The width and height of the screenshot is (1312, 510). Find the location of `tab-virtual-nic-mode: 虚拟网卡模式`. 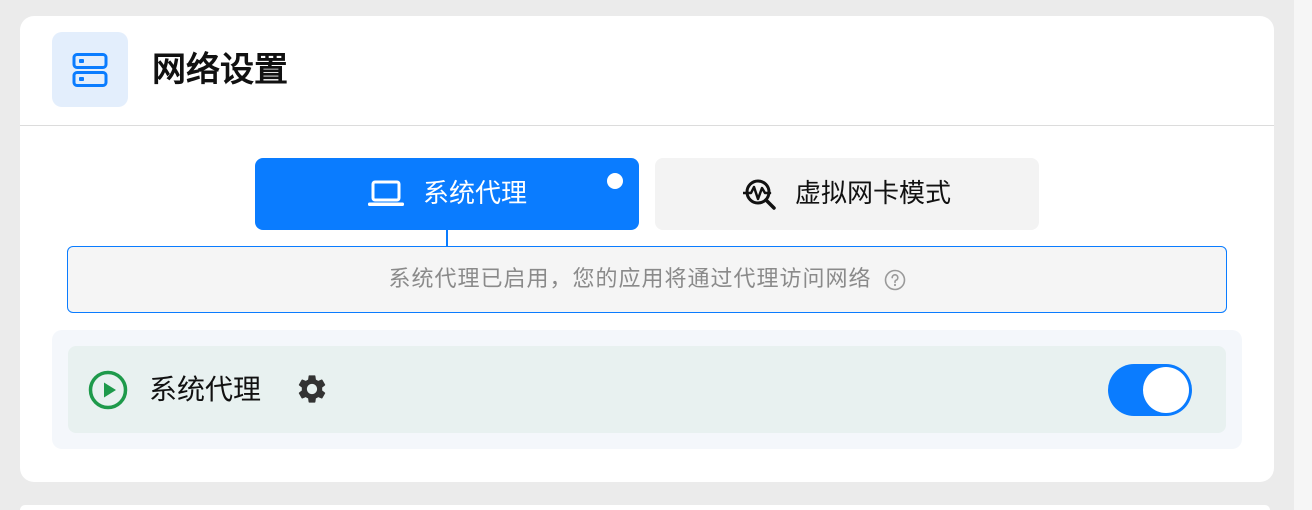

tab-virtual-nic-mode: 虚拟网卡模式 is located at coordinates (847, 194).